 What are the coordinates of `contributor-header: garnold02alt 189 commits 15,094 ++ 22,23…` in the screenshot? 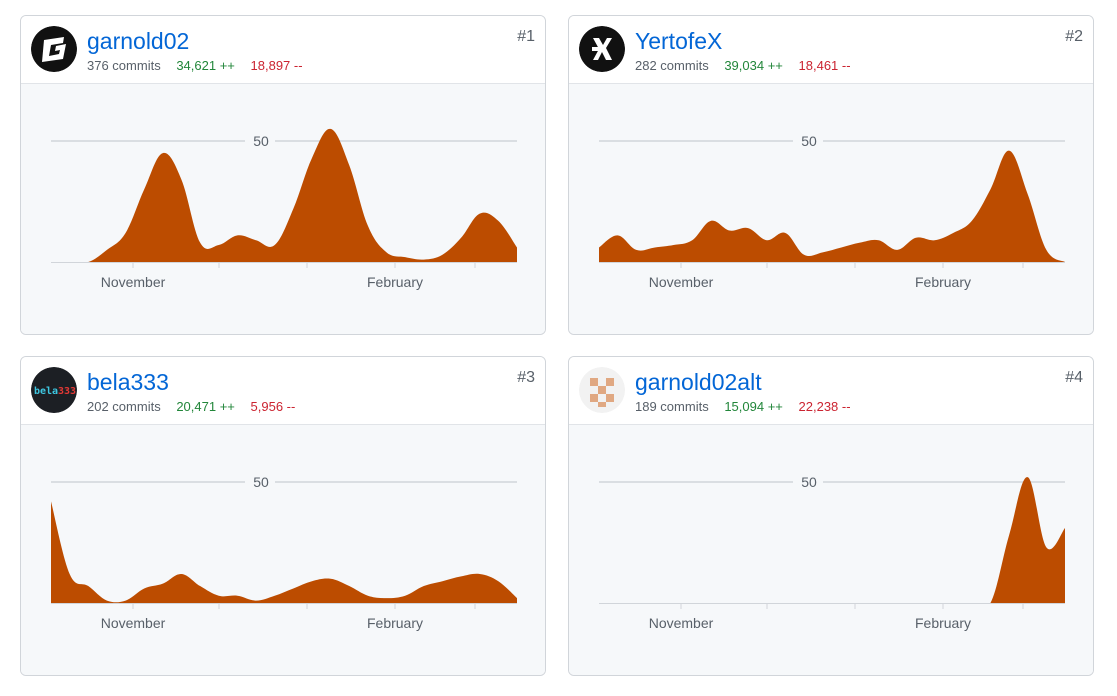 It's located at (831, 391).